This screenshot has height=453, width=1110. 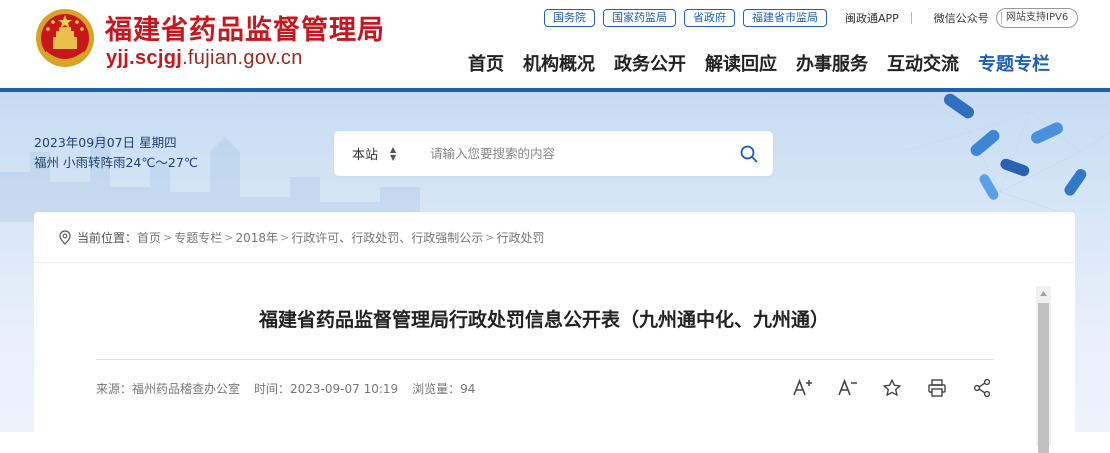 What do you see at coordinates (105, 142) in the screenshot?
I see `date-text: 2023年09月07日 星期四` at bounding box center [105, 142].